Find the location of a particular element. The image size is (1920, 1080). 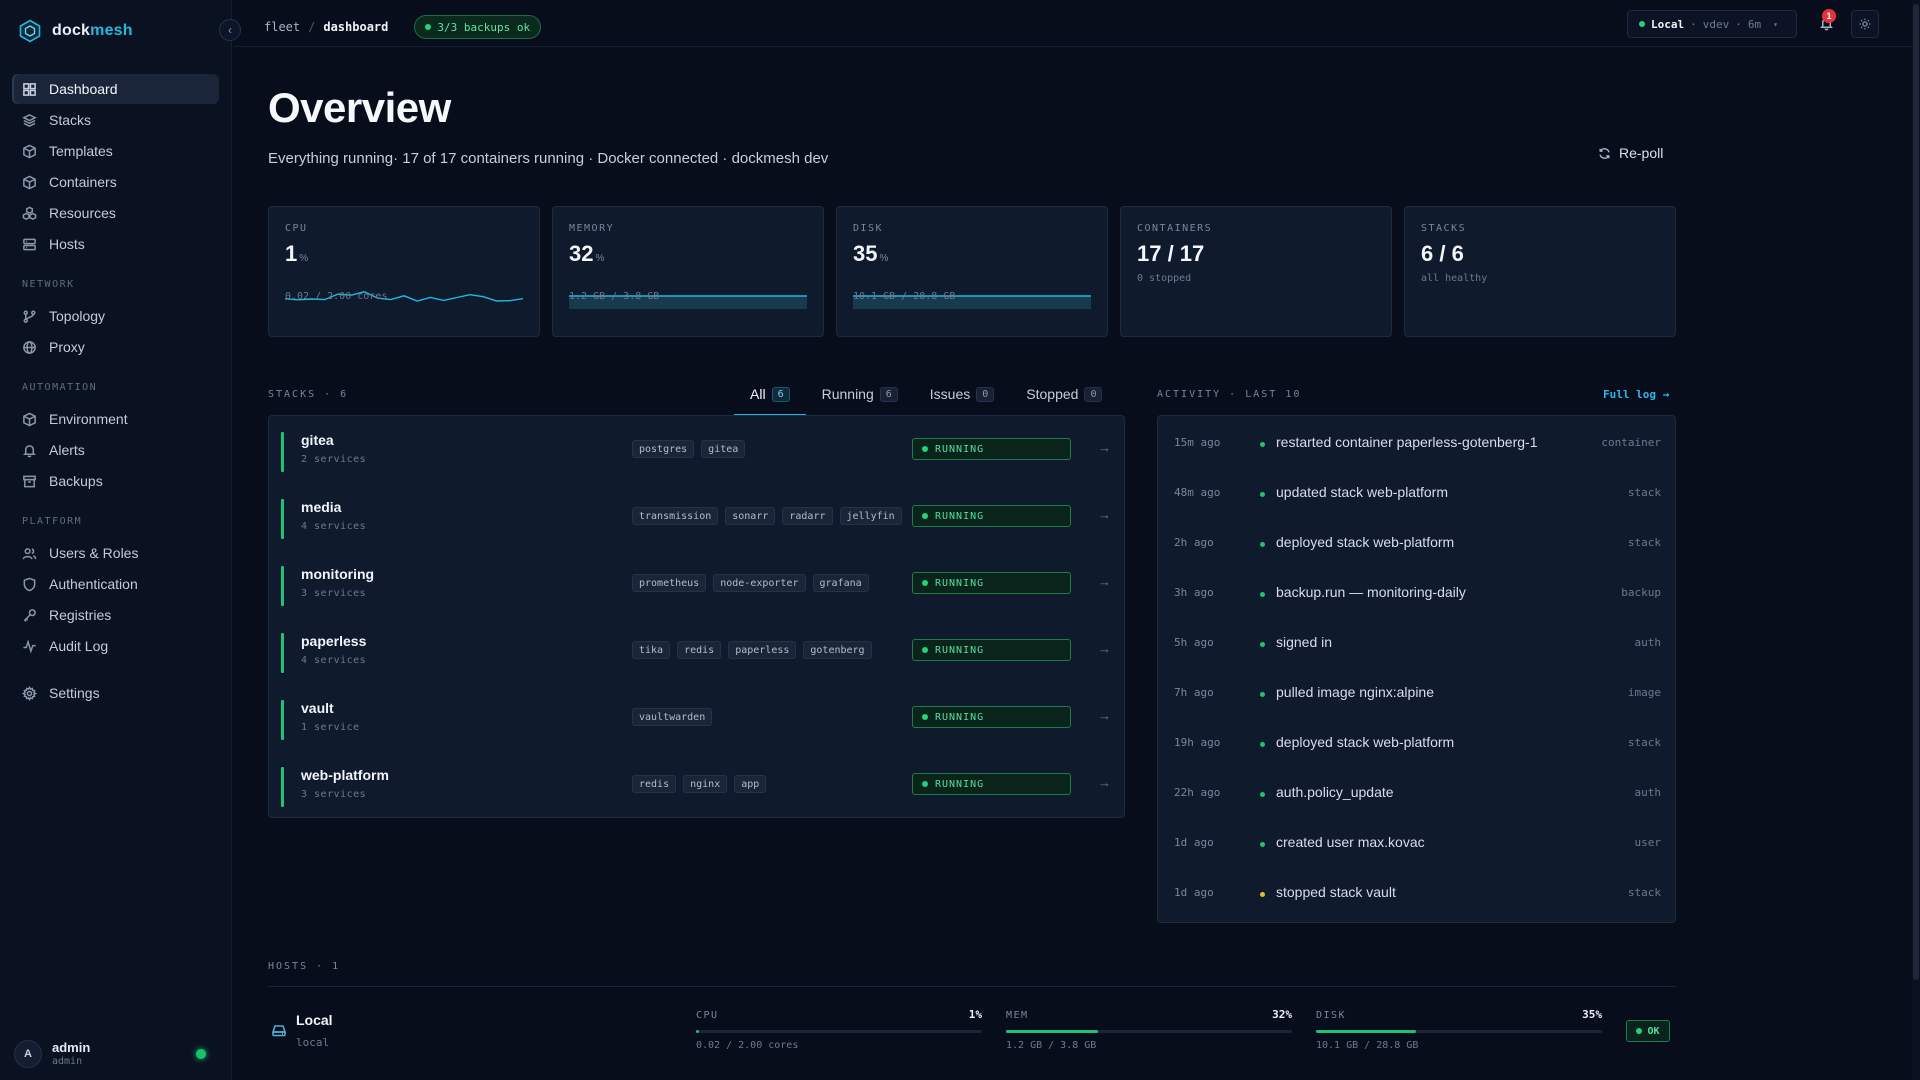

sidebar-item-label: Backups is located at coordinates (76, 481).